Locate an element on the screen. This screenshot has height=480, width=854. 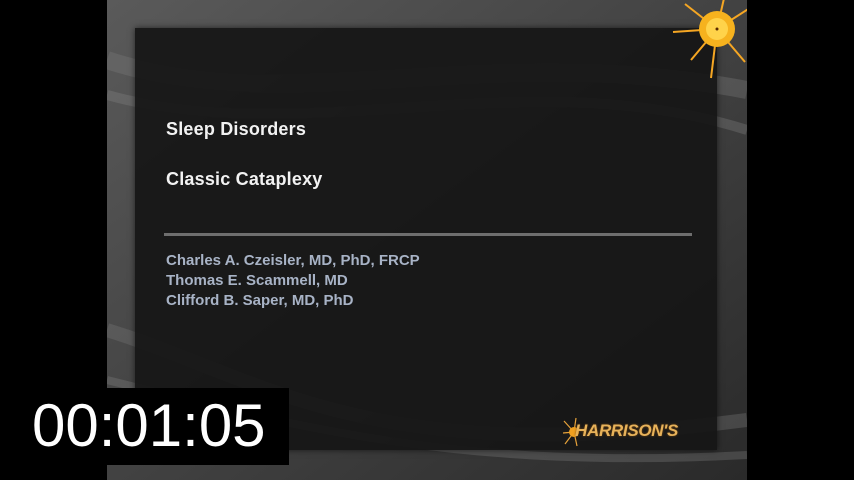
slide-subtitle: Classic Cataplexy is located at coordinates (244, 179).